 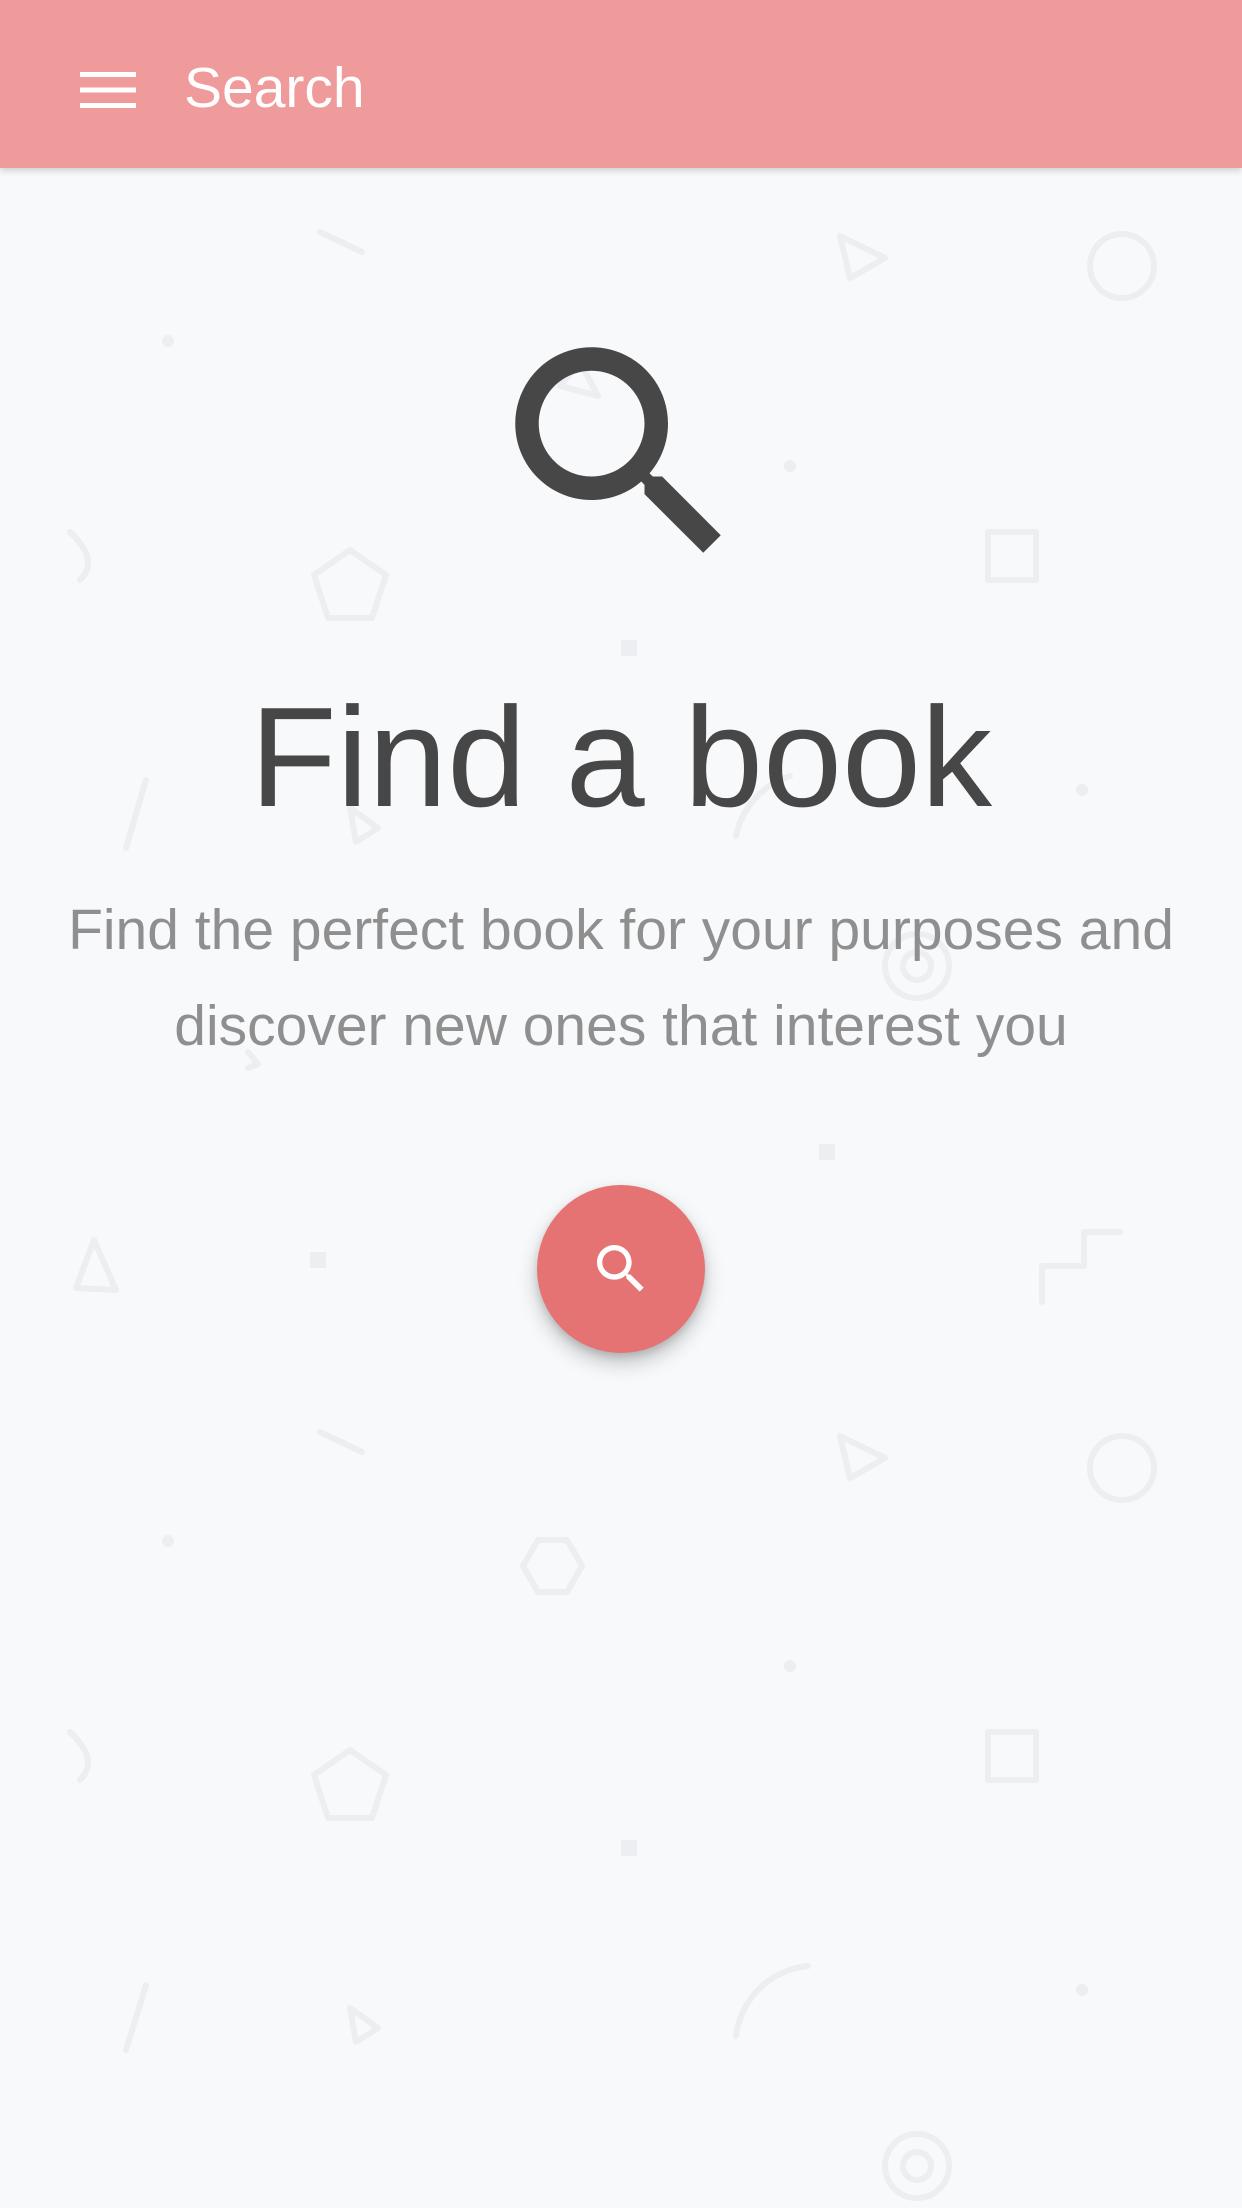 I want to click on menu-icon, so click(x=108, y=90).